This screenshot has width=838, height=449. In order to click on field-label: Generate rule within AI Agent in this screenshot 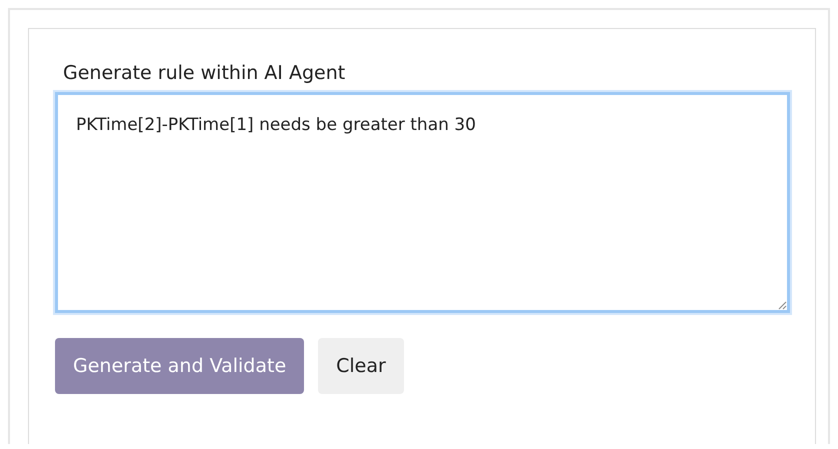, I will do `click(204, 73)`.